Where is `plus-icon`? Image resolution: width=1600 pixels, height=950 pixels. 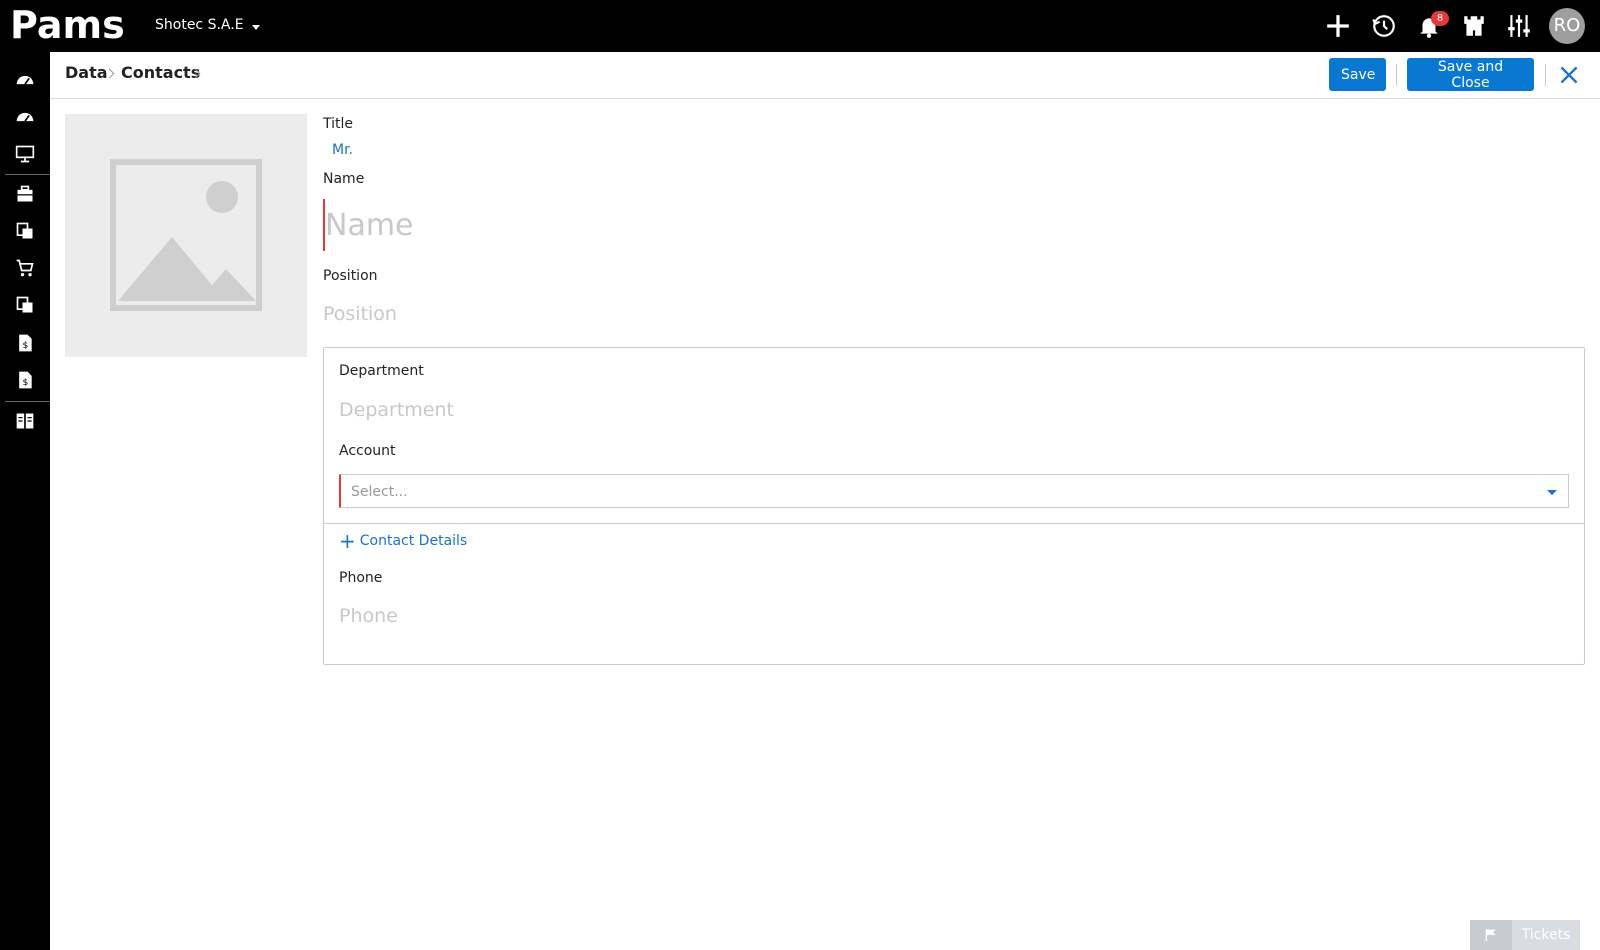 plus-icon is located at coordinates (1338, 26).